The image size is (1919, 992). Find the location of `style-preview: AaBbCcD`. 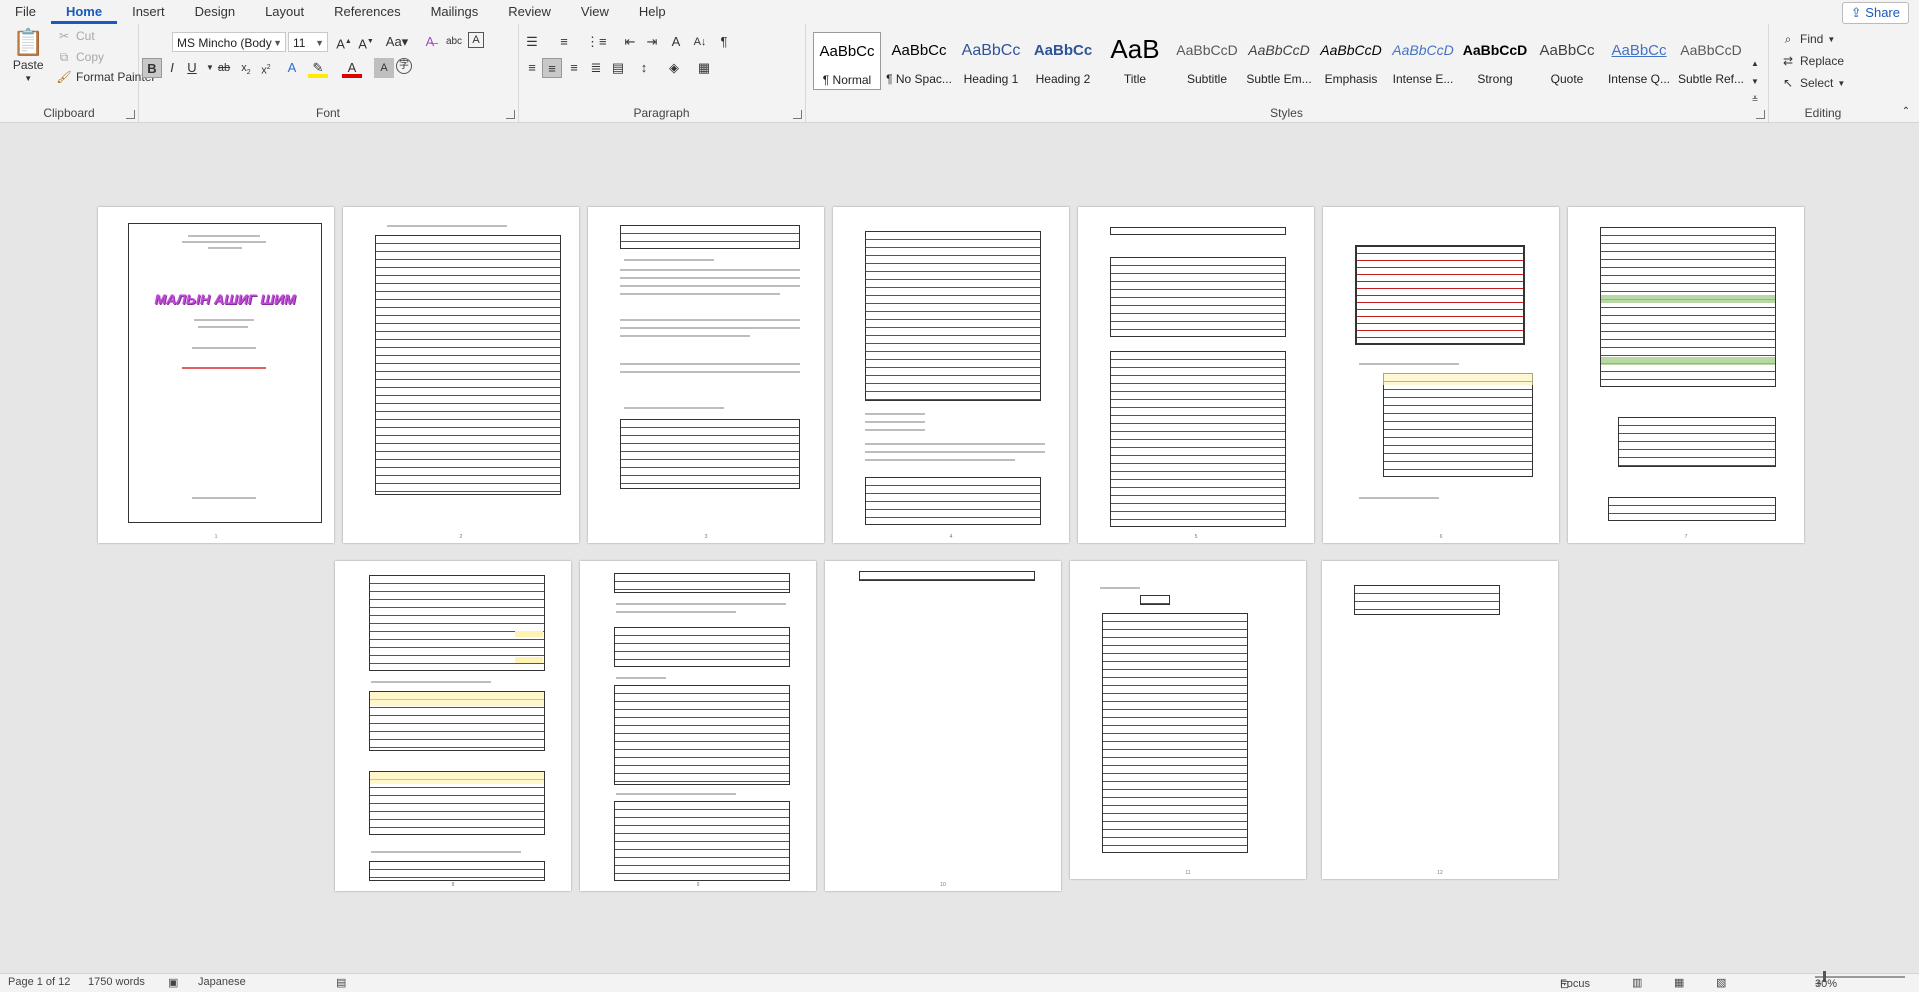

style-preview: AaBbCcD is located at coordinates (1207, 50).